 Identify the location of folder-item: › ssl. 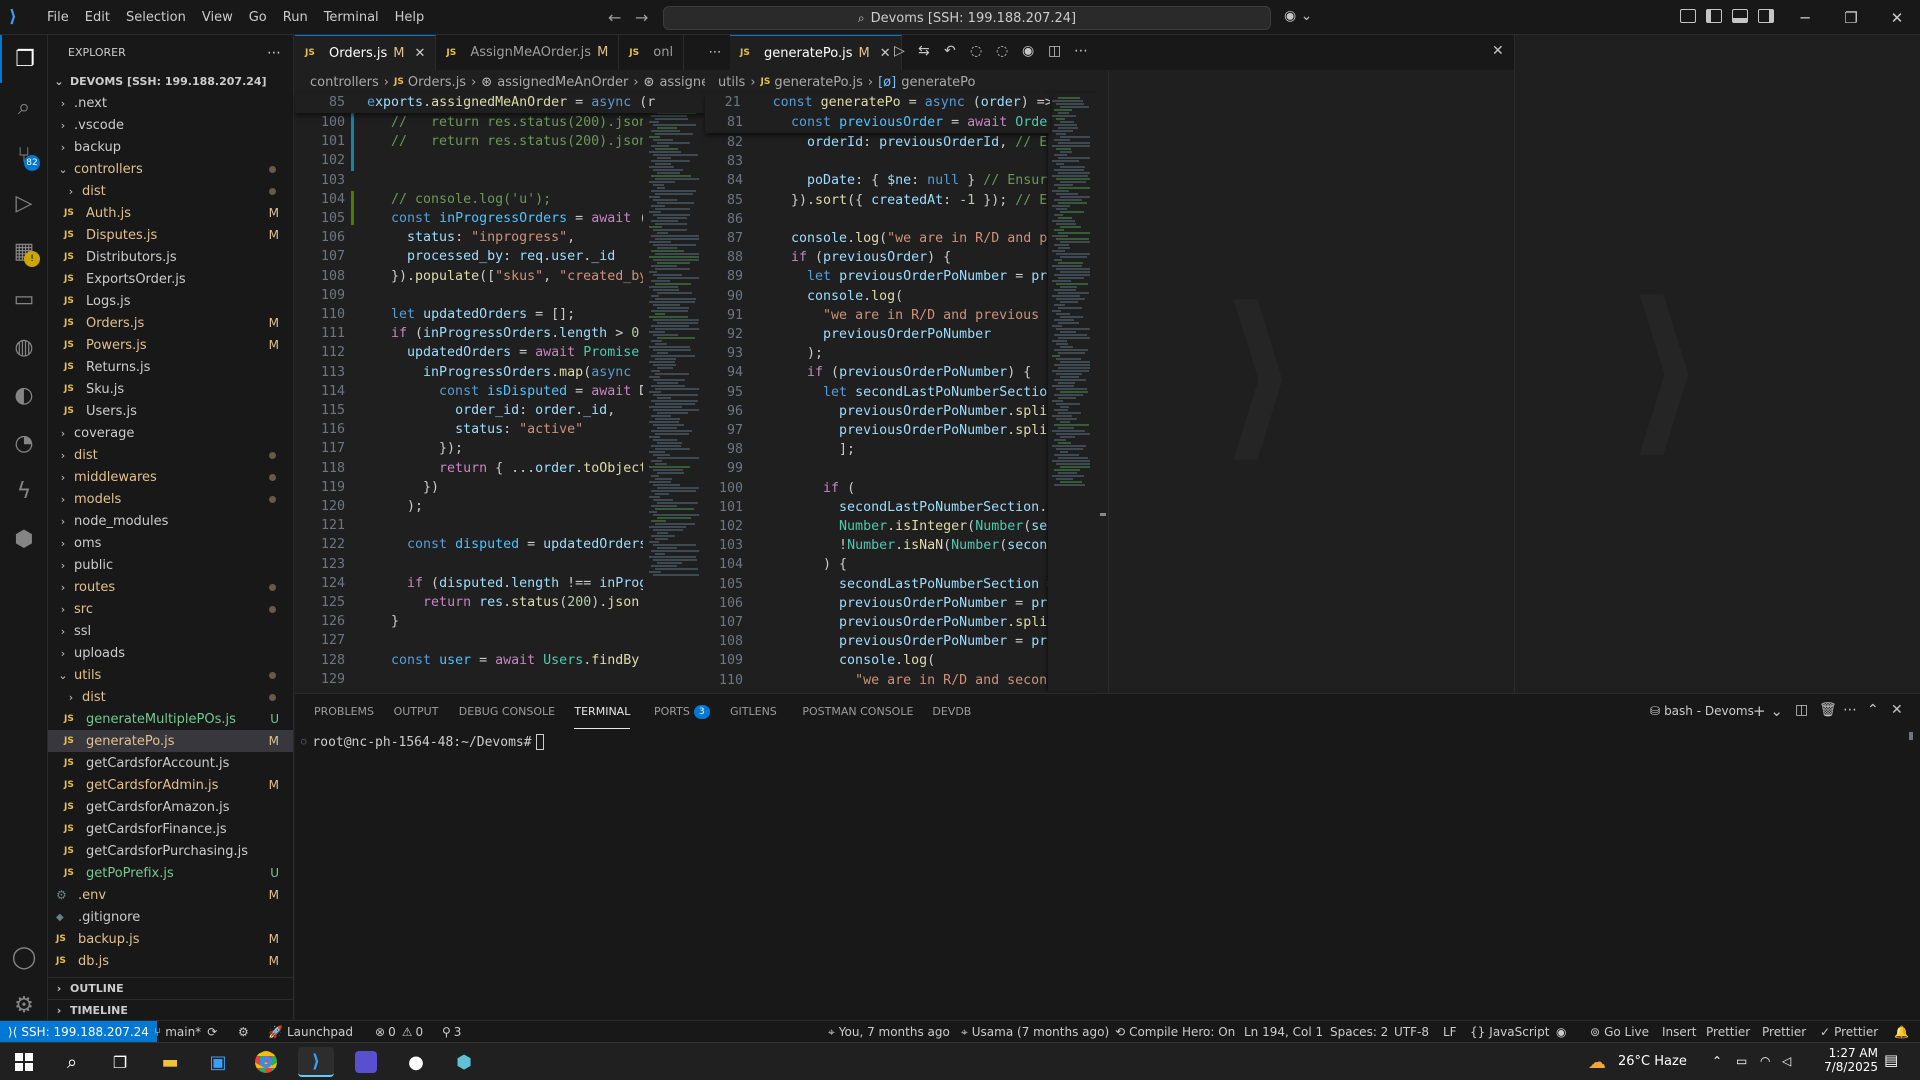
(170, 631).